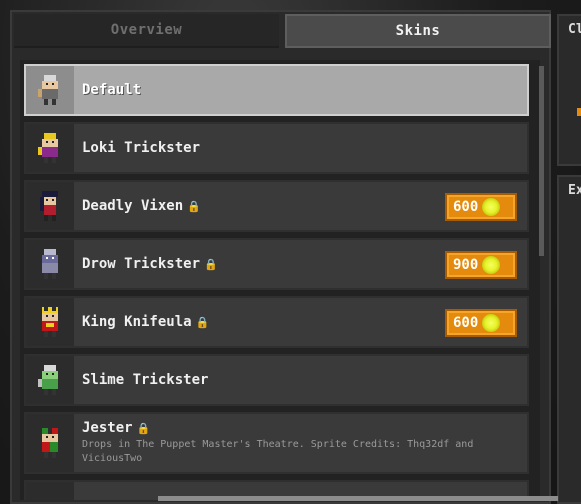 The height and width of the screenshot is (504, 581). Describe the element at coordinates (541, 161) in the screenshot. I see `list-scrollbar` at that location.